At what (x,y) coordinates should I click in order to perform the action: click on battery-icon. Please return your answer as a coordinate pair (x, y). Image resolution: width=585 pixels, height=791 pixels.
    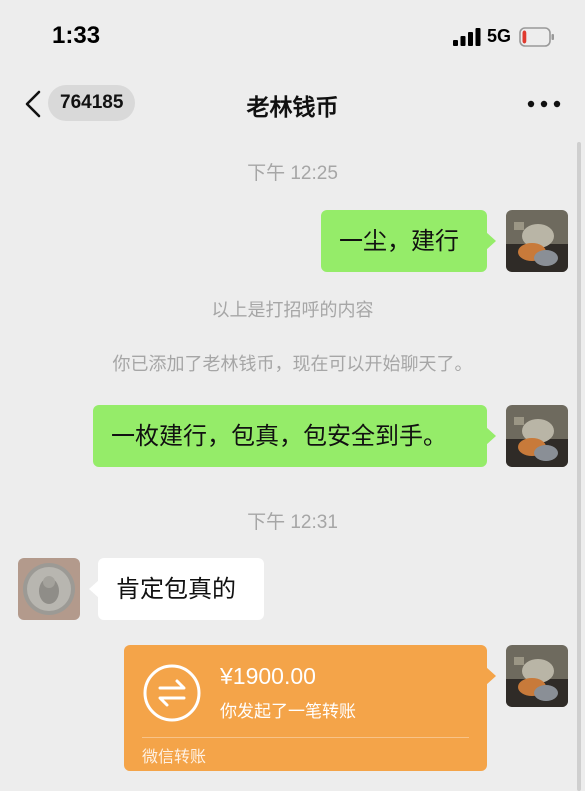
    Looking at the image, I should click on (536, 37).